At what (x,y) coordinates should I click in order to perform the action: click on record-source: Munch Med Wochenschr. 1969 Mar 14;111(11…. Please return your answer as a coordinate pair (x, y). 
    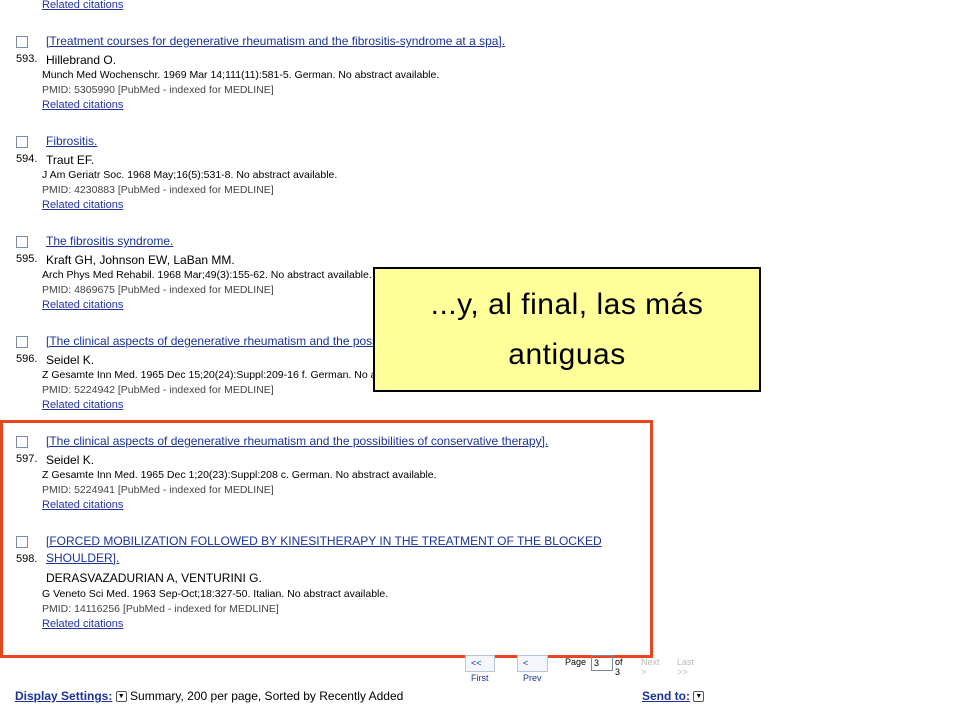
    Looking at the image, I should click on (241, 75).